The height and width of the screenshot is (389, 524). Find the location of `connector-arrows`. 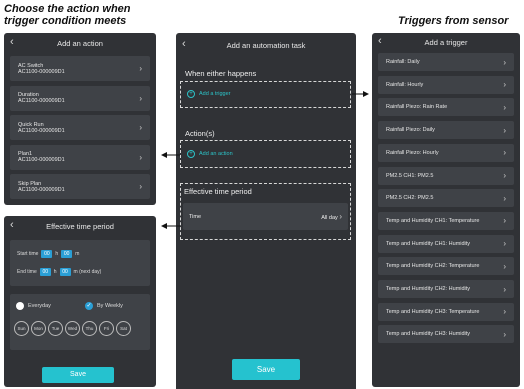

connector-arrows is located at coordinates (265, 160).